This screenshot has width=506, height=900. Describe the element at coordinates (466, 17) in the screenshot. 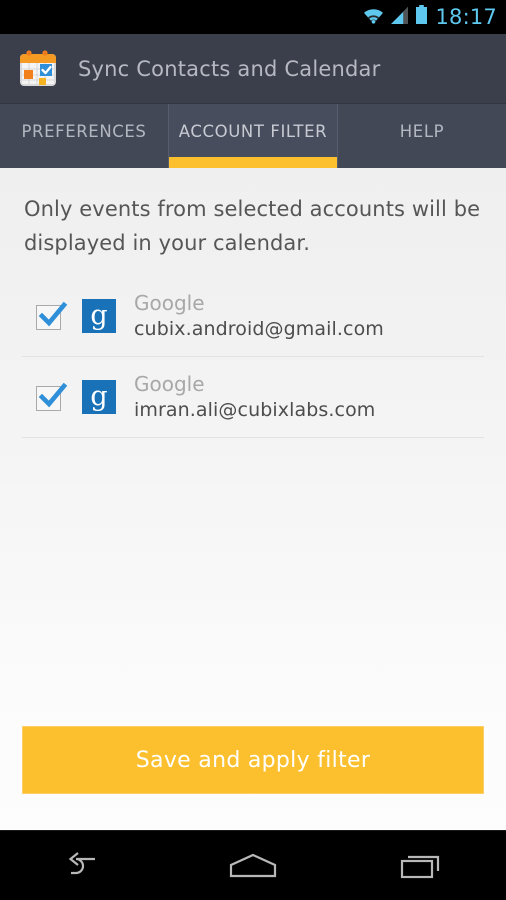

I see `status-clock: 18:17` at that location.